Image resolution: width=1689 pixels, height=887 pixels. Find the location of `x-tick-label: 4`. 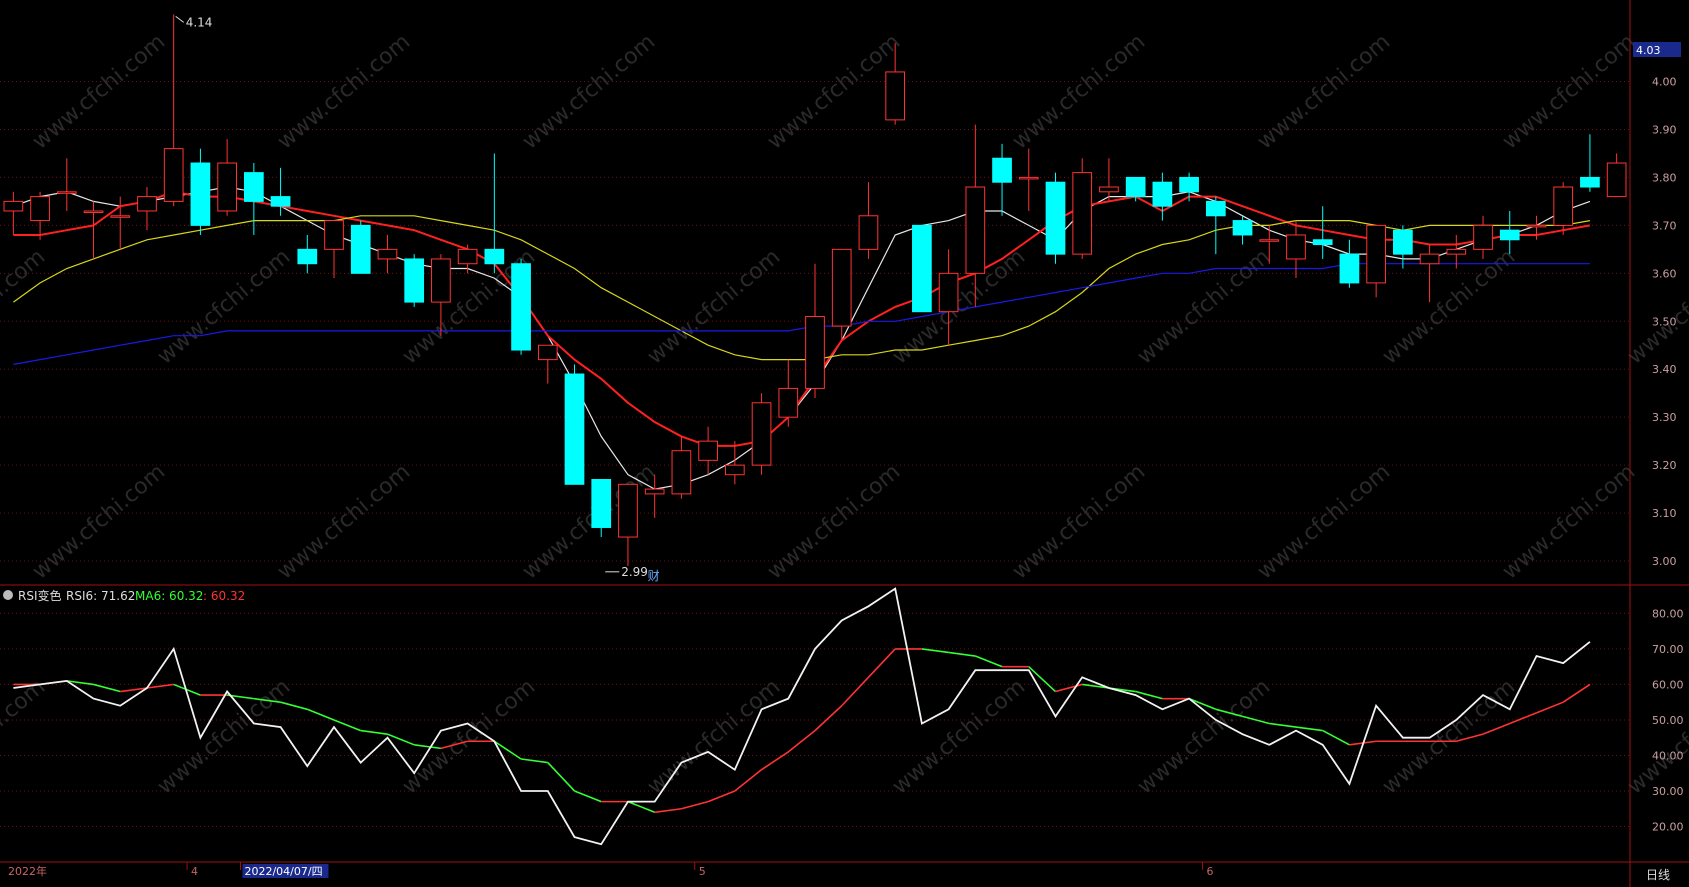

x-tick-label: 4 is located at coordinates (194, 871).